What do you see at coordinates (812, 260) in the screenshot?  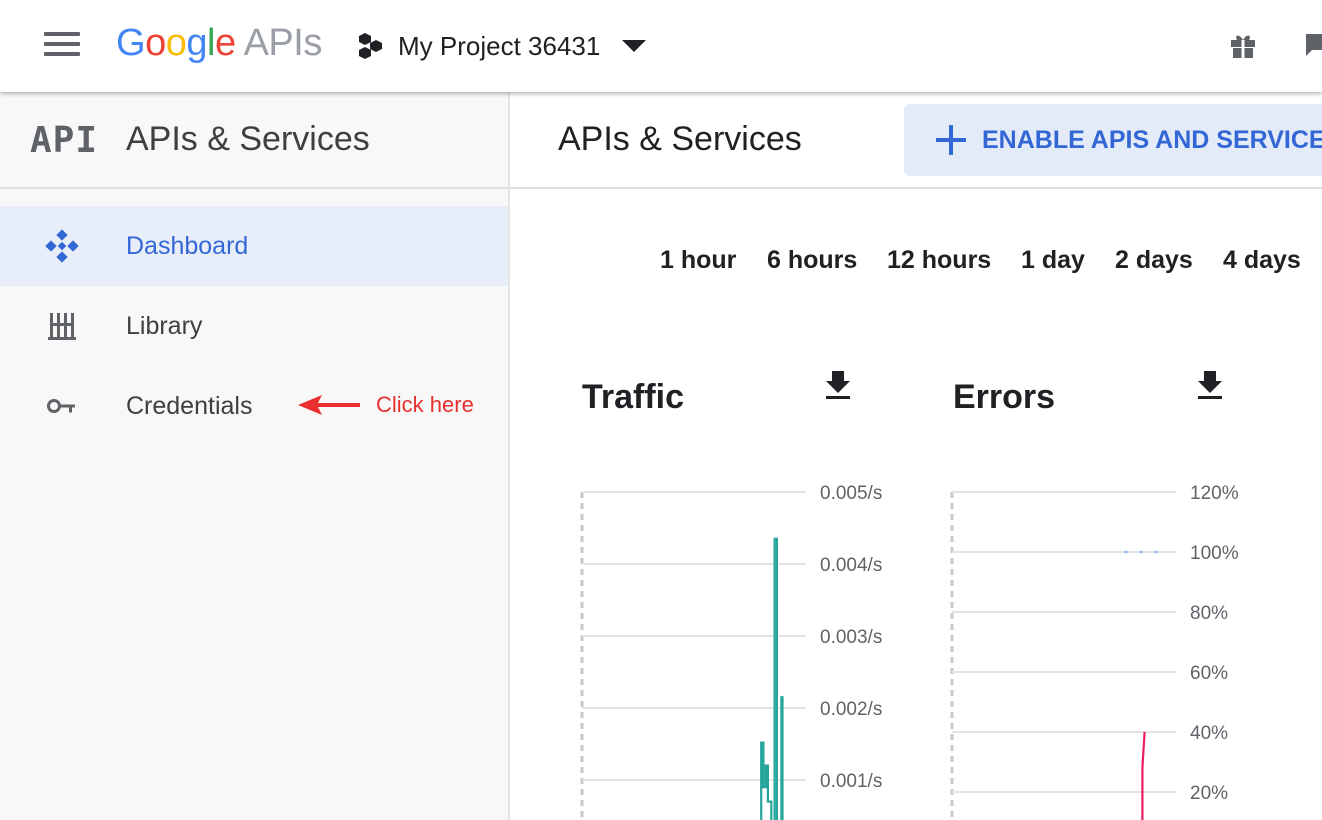 I see `time-range-option: 6 hours` at bounding box center [812, 260].